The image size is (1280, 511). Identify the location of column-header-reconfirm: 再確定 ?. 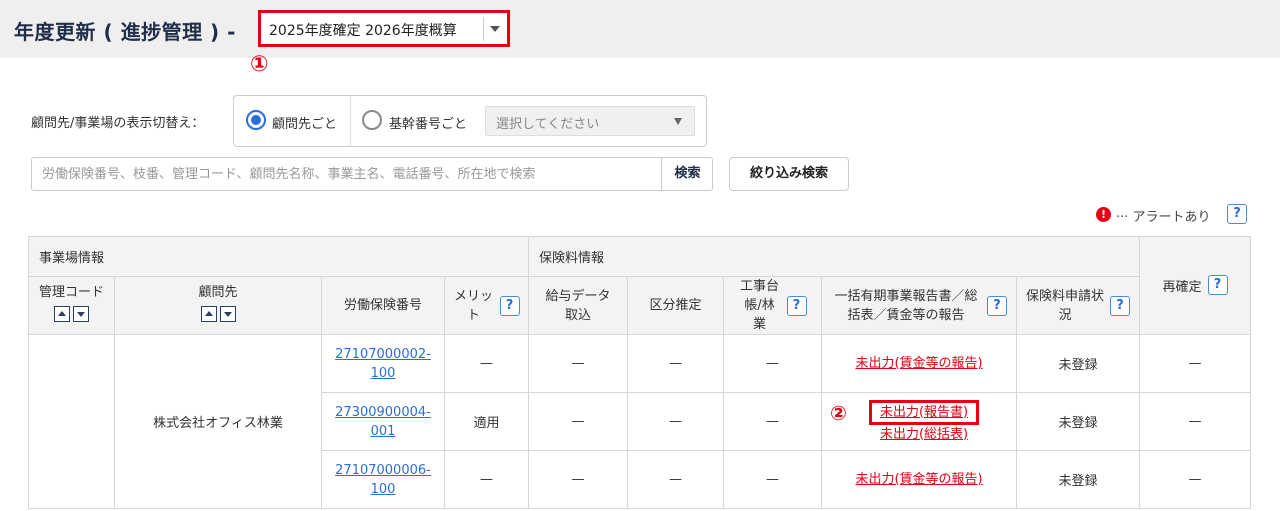
(1195, 285).